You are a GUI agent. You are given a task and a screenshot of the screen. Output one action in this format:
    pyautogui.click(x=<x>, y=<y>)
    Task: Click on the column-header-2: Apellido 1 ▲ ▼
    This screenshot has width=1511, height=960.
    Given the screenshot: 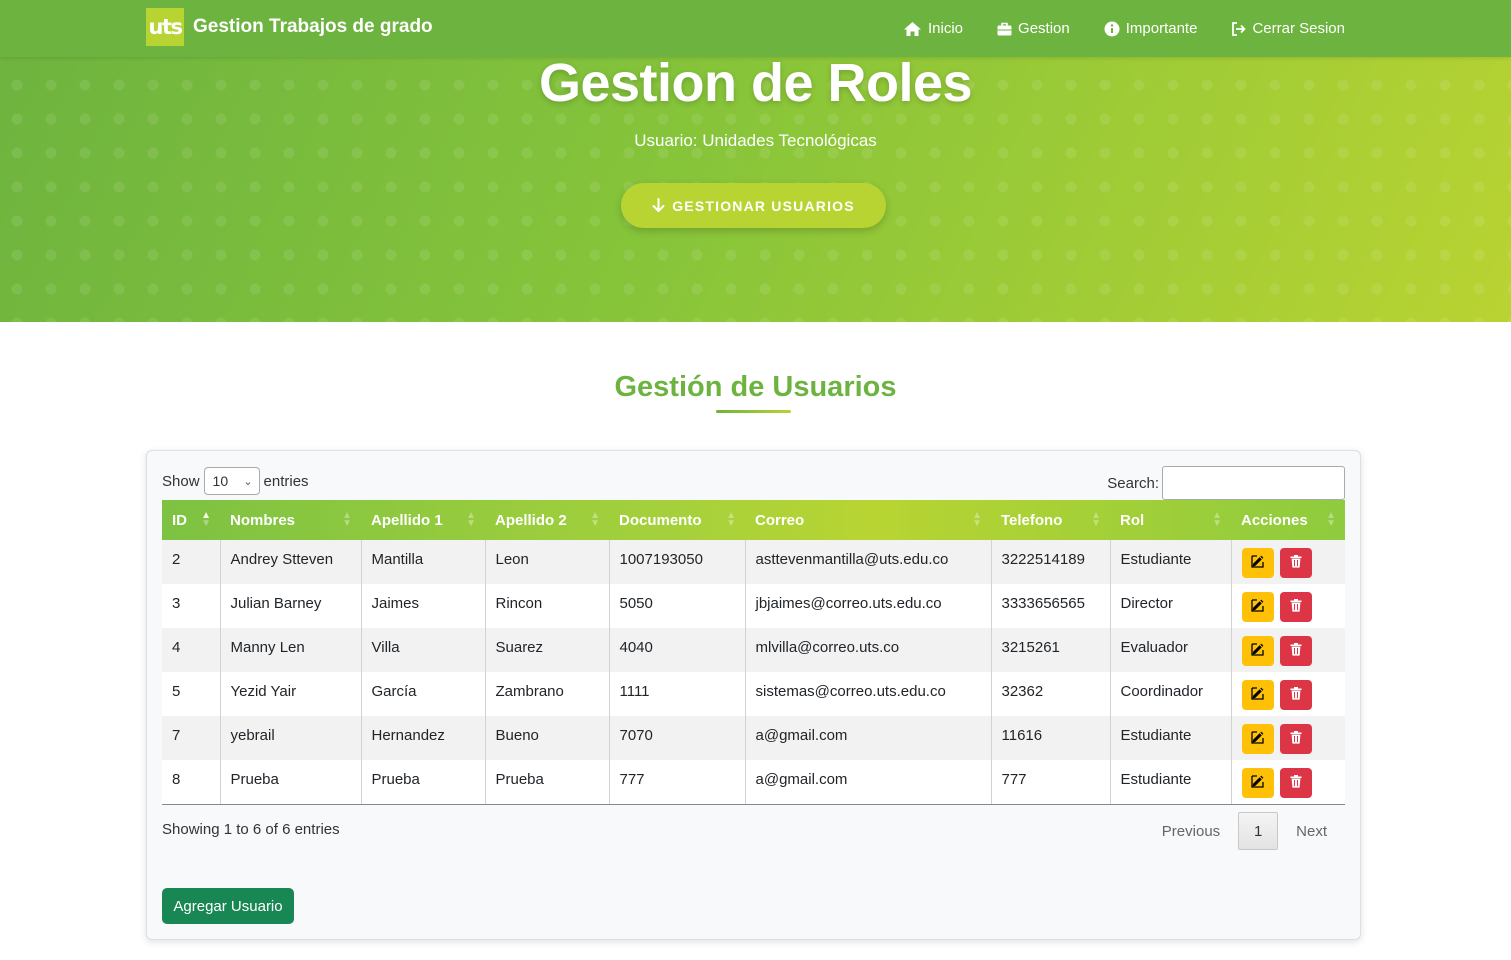 What is the action you would take?
    pyautogui.click(x=423, y=520)
    